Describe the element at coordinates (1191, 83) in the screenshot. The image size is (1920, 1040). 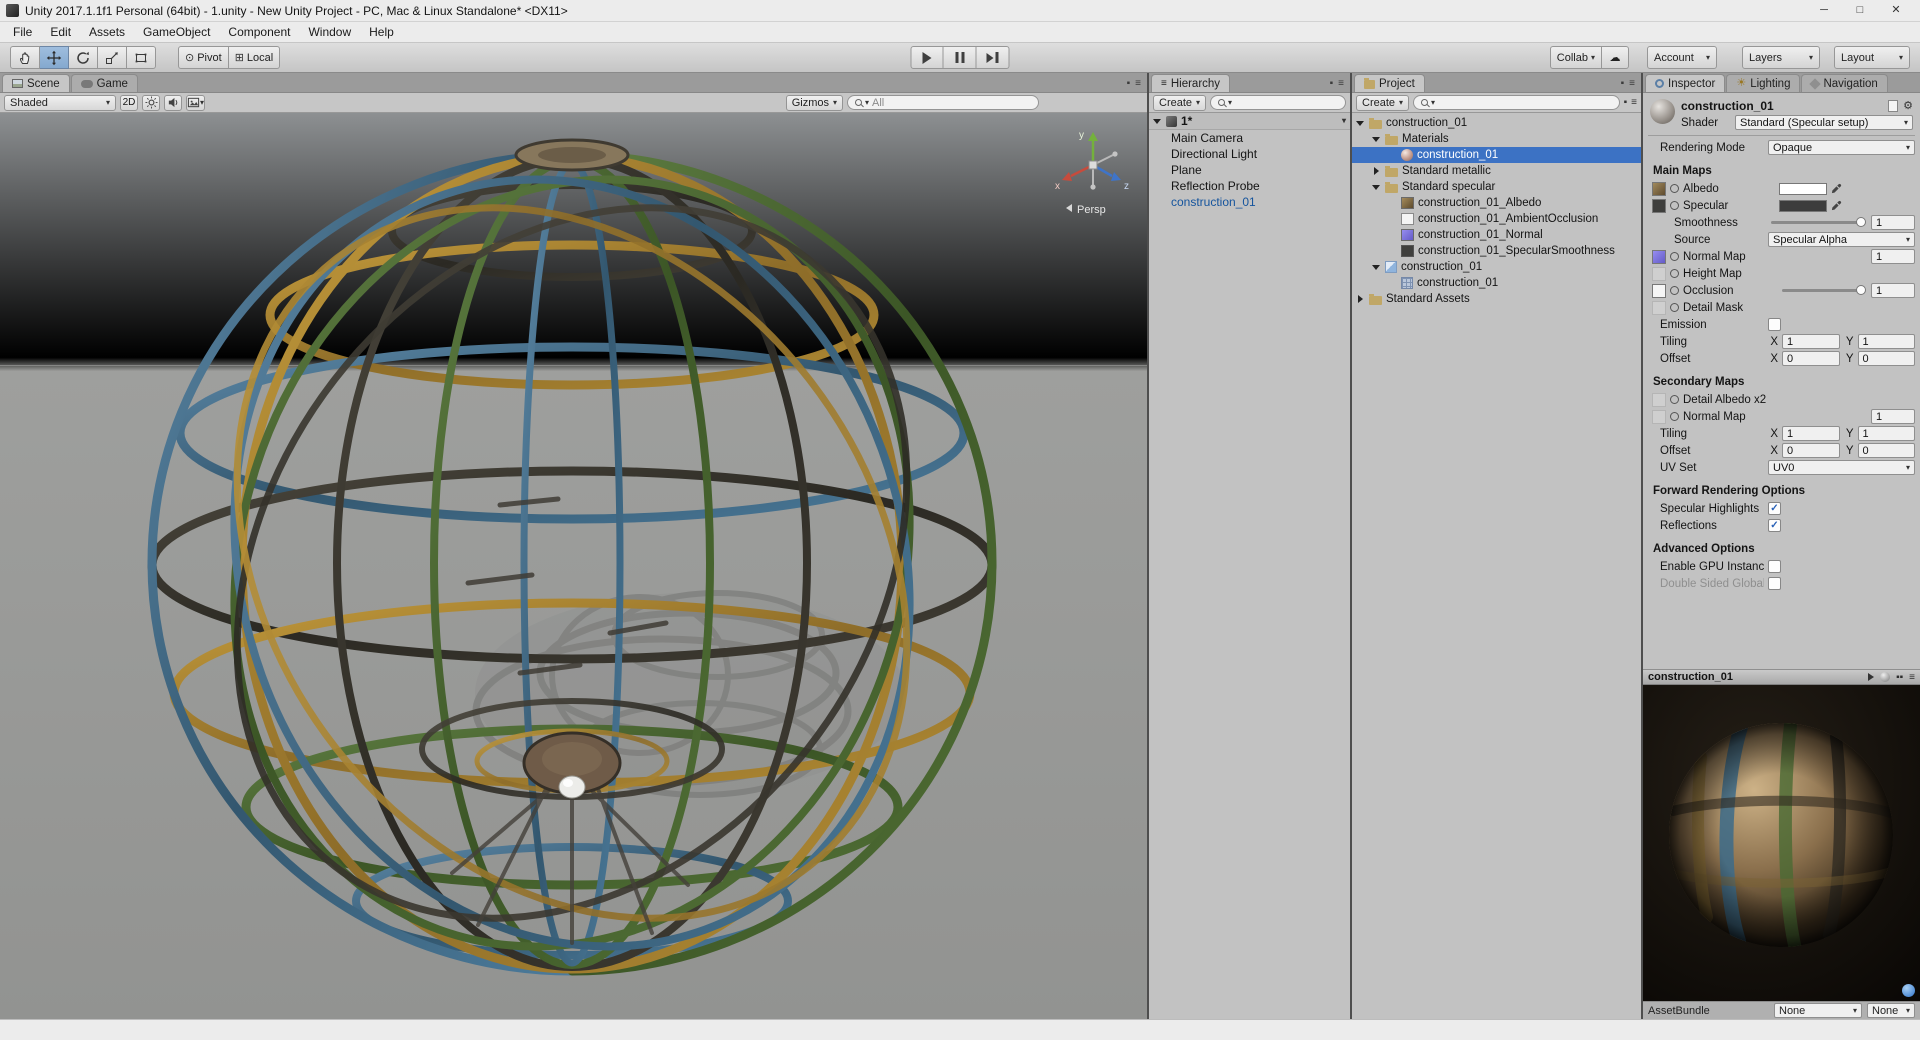
I see `tab-hierarchy: ≡ Hierarchy` at that location.